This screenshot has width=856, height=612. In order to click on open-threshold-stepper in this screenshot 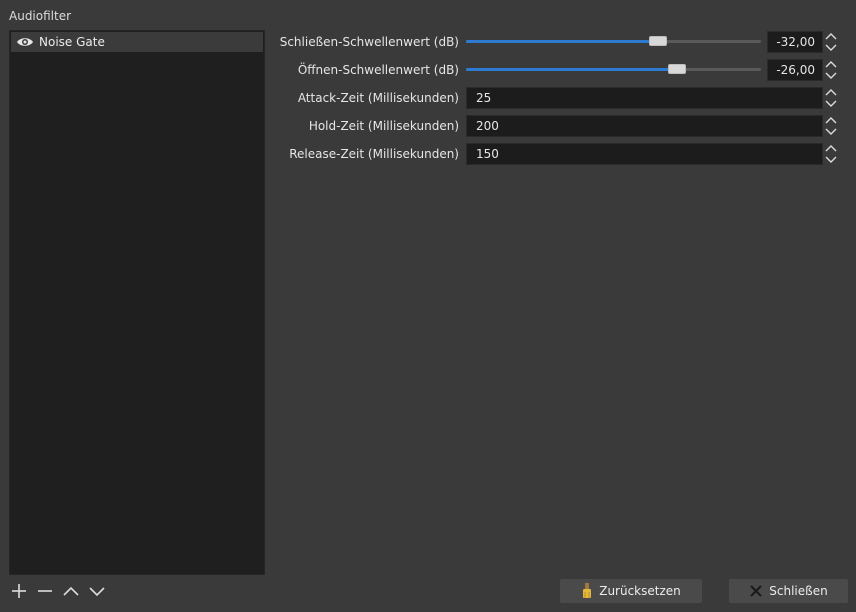, I will do `click(831, 70)`.